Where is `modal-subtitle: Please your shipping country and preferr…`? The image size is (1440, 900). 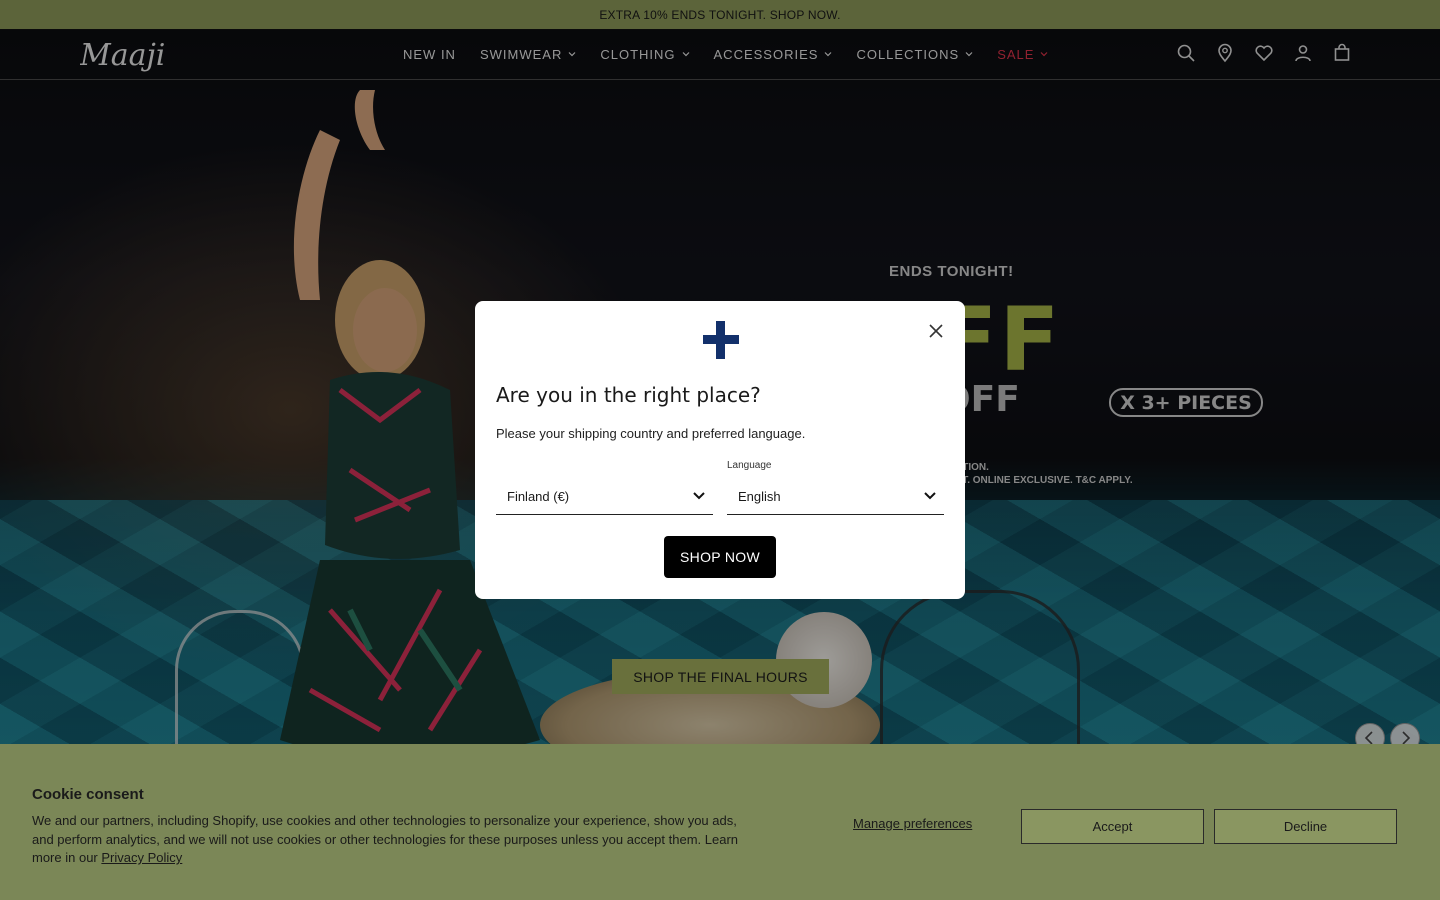
modal-subtitle: Please your shipping country and preferr… is located at coordinates (651, 433).